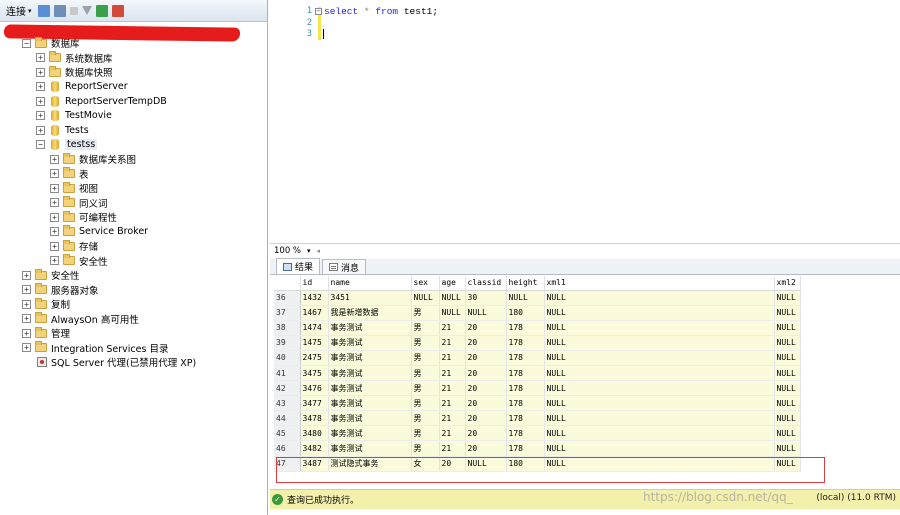 The image size is (900, 515). What do you see at coordinates (133, 203) in the screenshot?
I see `tree-node: + 同义词` at bounding box center [133, 203].